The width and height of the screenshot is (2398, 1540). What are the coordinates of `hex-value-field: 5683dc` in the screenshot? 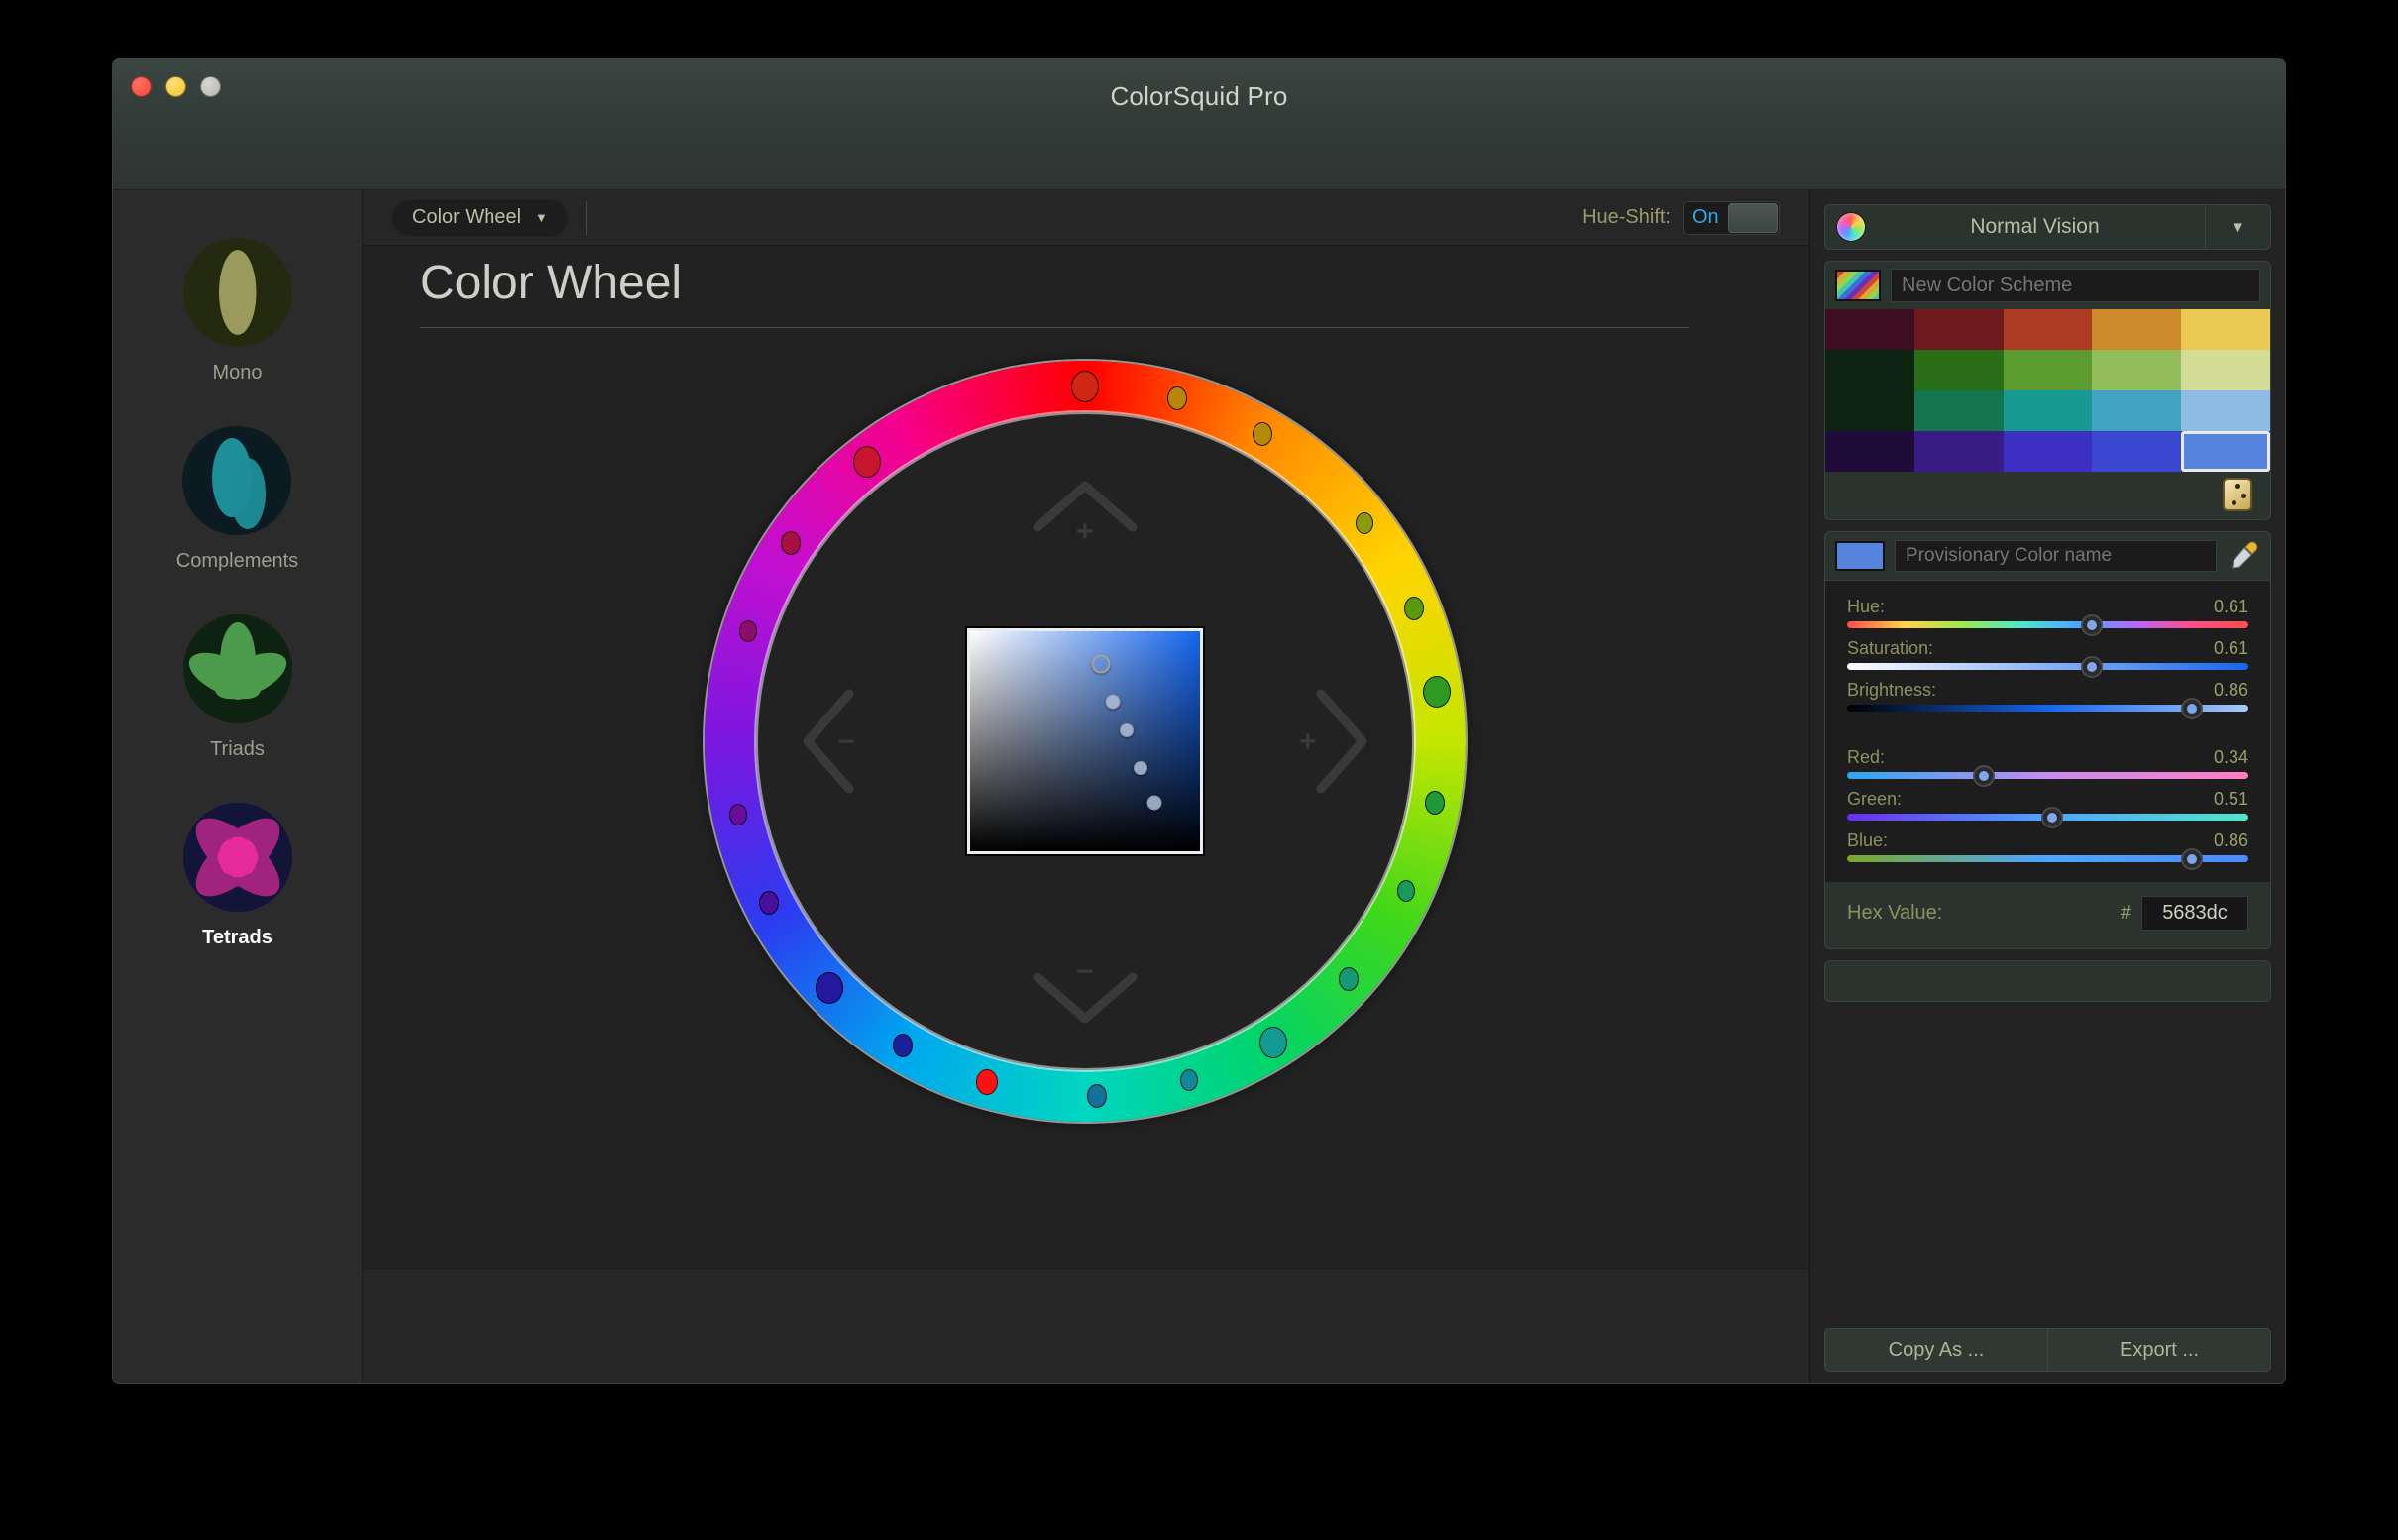 It's located at (2194, 913).